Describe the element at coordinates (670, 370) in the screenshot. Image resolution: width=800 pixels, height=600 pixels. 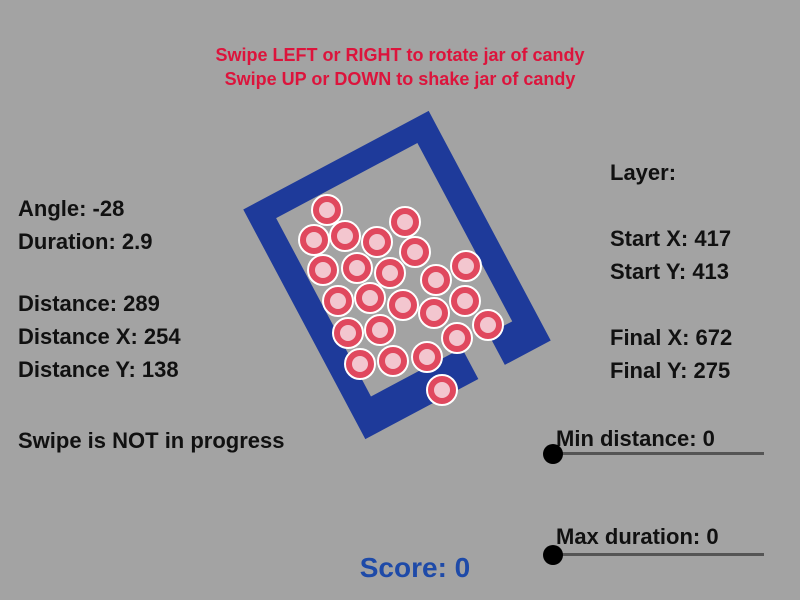
I see `final-y-readout: Final Y: 275` at that location.